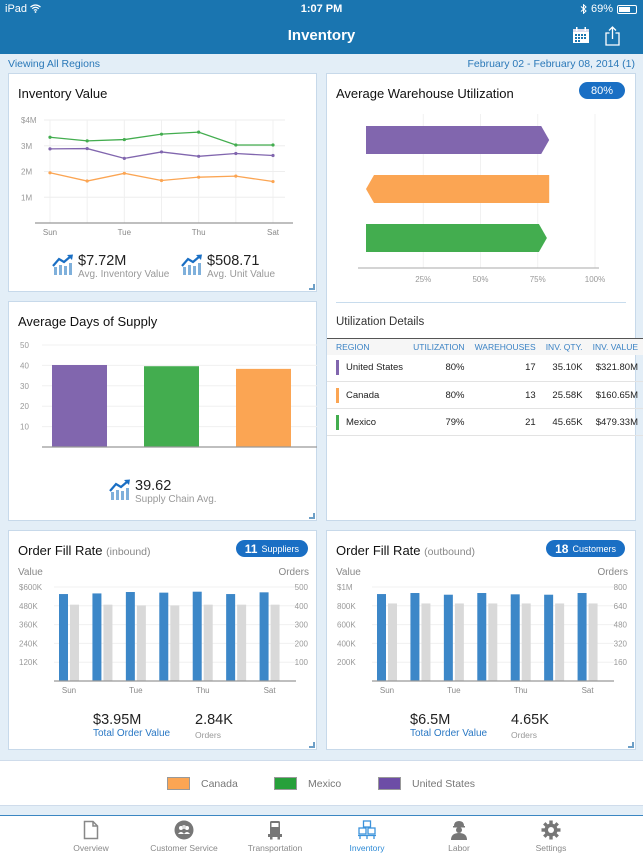 This screenshot has height=857, width=643. What do you see at coordinates (612, 38) in the screenshot?
I see `share-icon` at bounding box center [612, 38].